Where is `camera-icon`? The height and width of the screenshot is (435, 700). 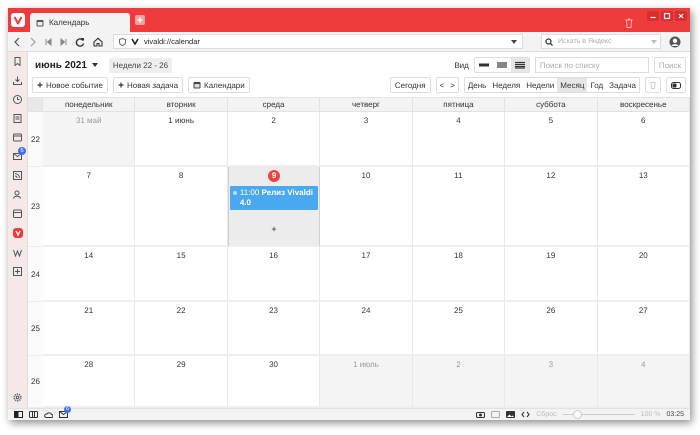
camera-icon is located at coordinates (481, 414).